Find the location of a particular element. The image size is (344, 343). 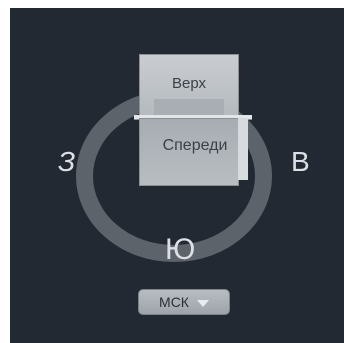

chevron-down-icon is located at coordinates (202, 303).